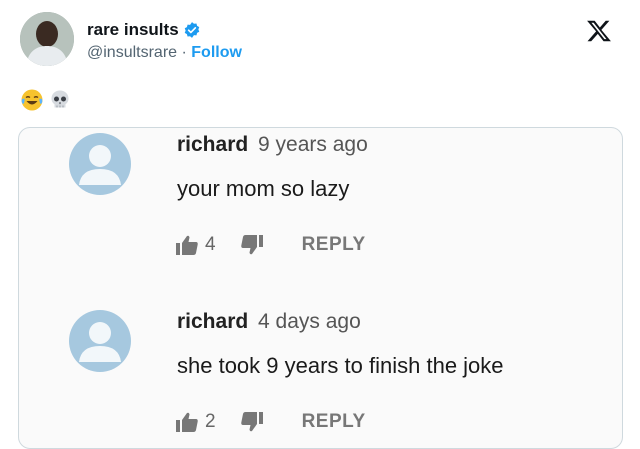 This screenshot has width=640, height=449. I want to click on face-with-tears-of-joy-icon, so click(32, 100).